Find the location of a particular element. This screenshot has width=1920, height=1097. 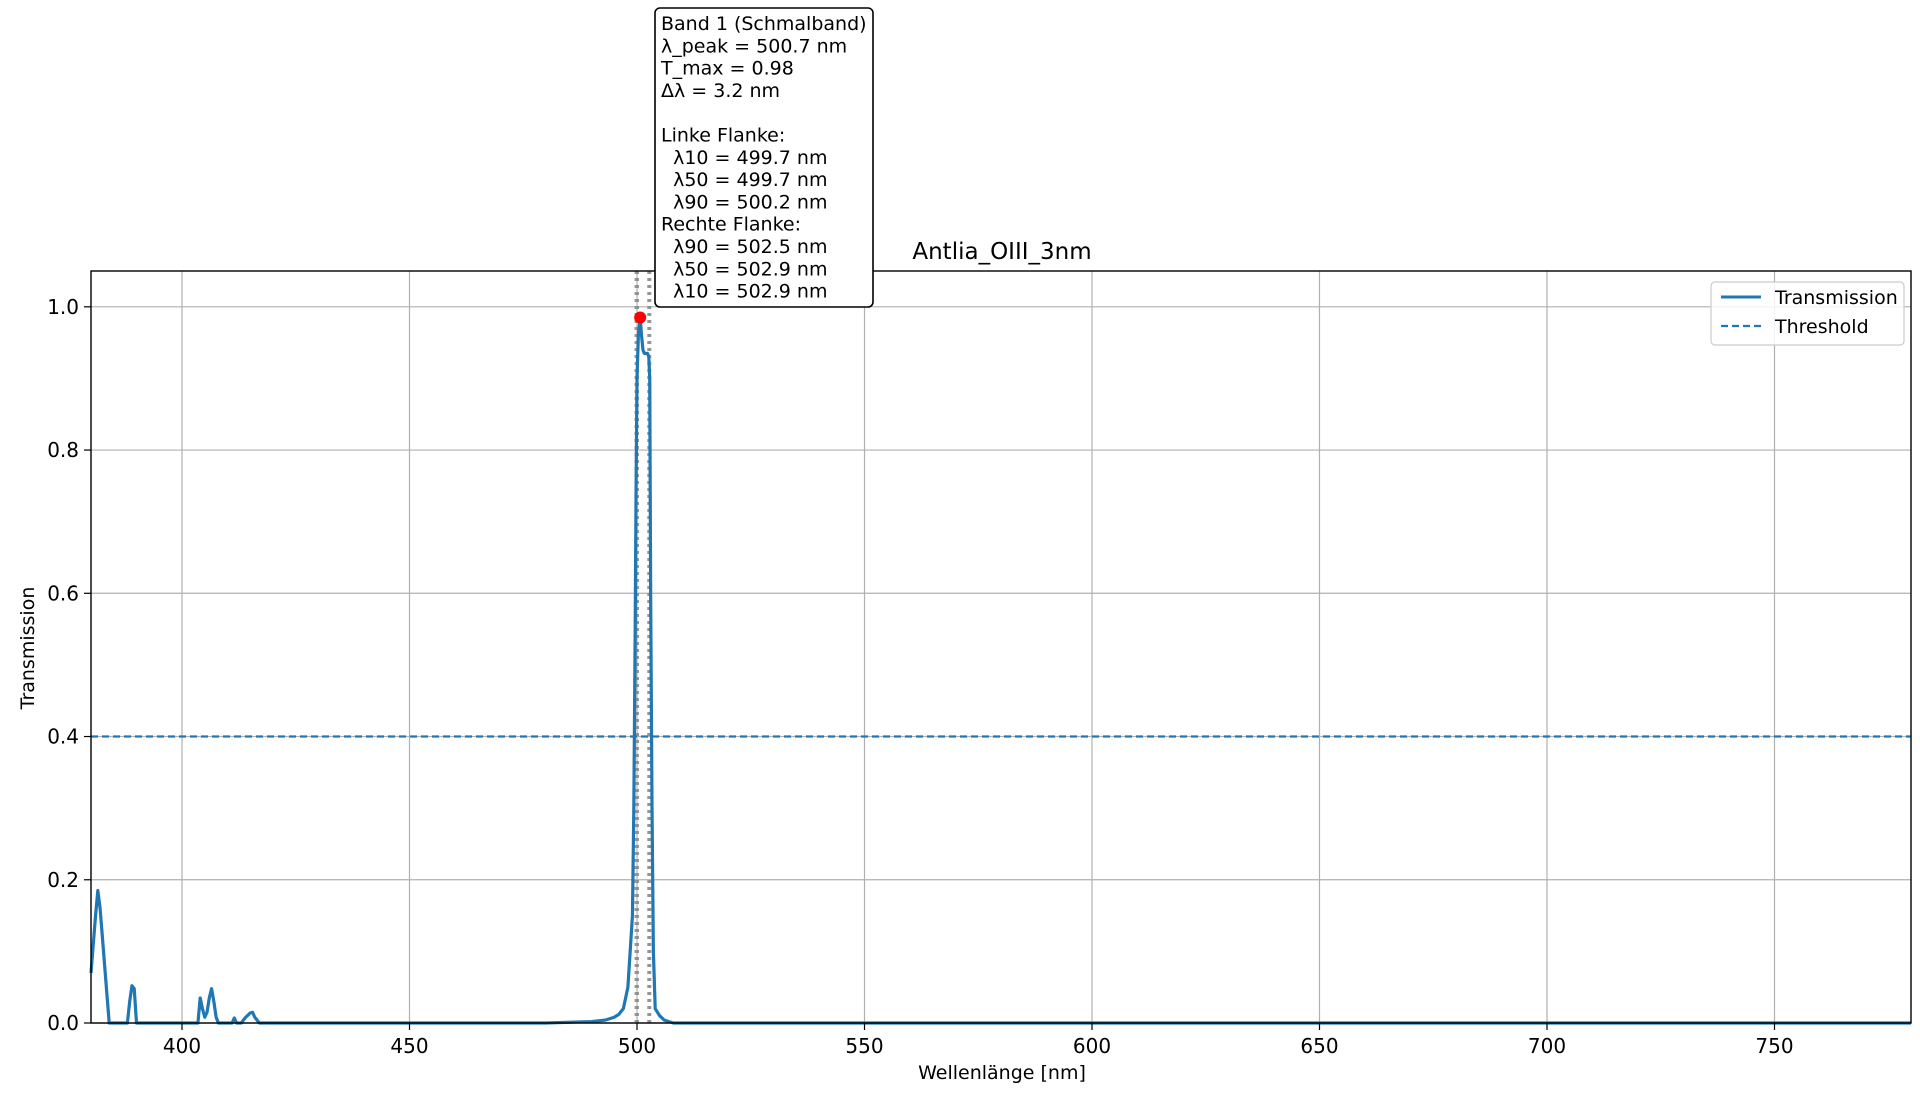

annotation-line-8: λ90 = 500.2 nm is located at coordinates (744, 202).